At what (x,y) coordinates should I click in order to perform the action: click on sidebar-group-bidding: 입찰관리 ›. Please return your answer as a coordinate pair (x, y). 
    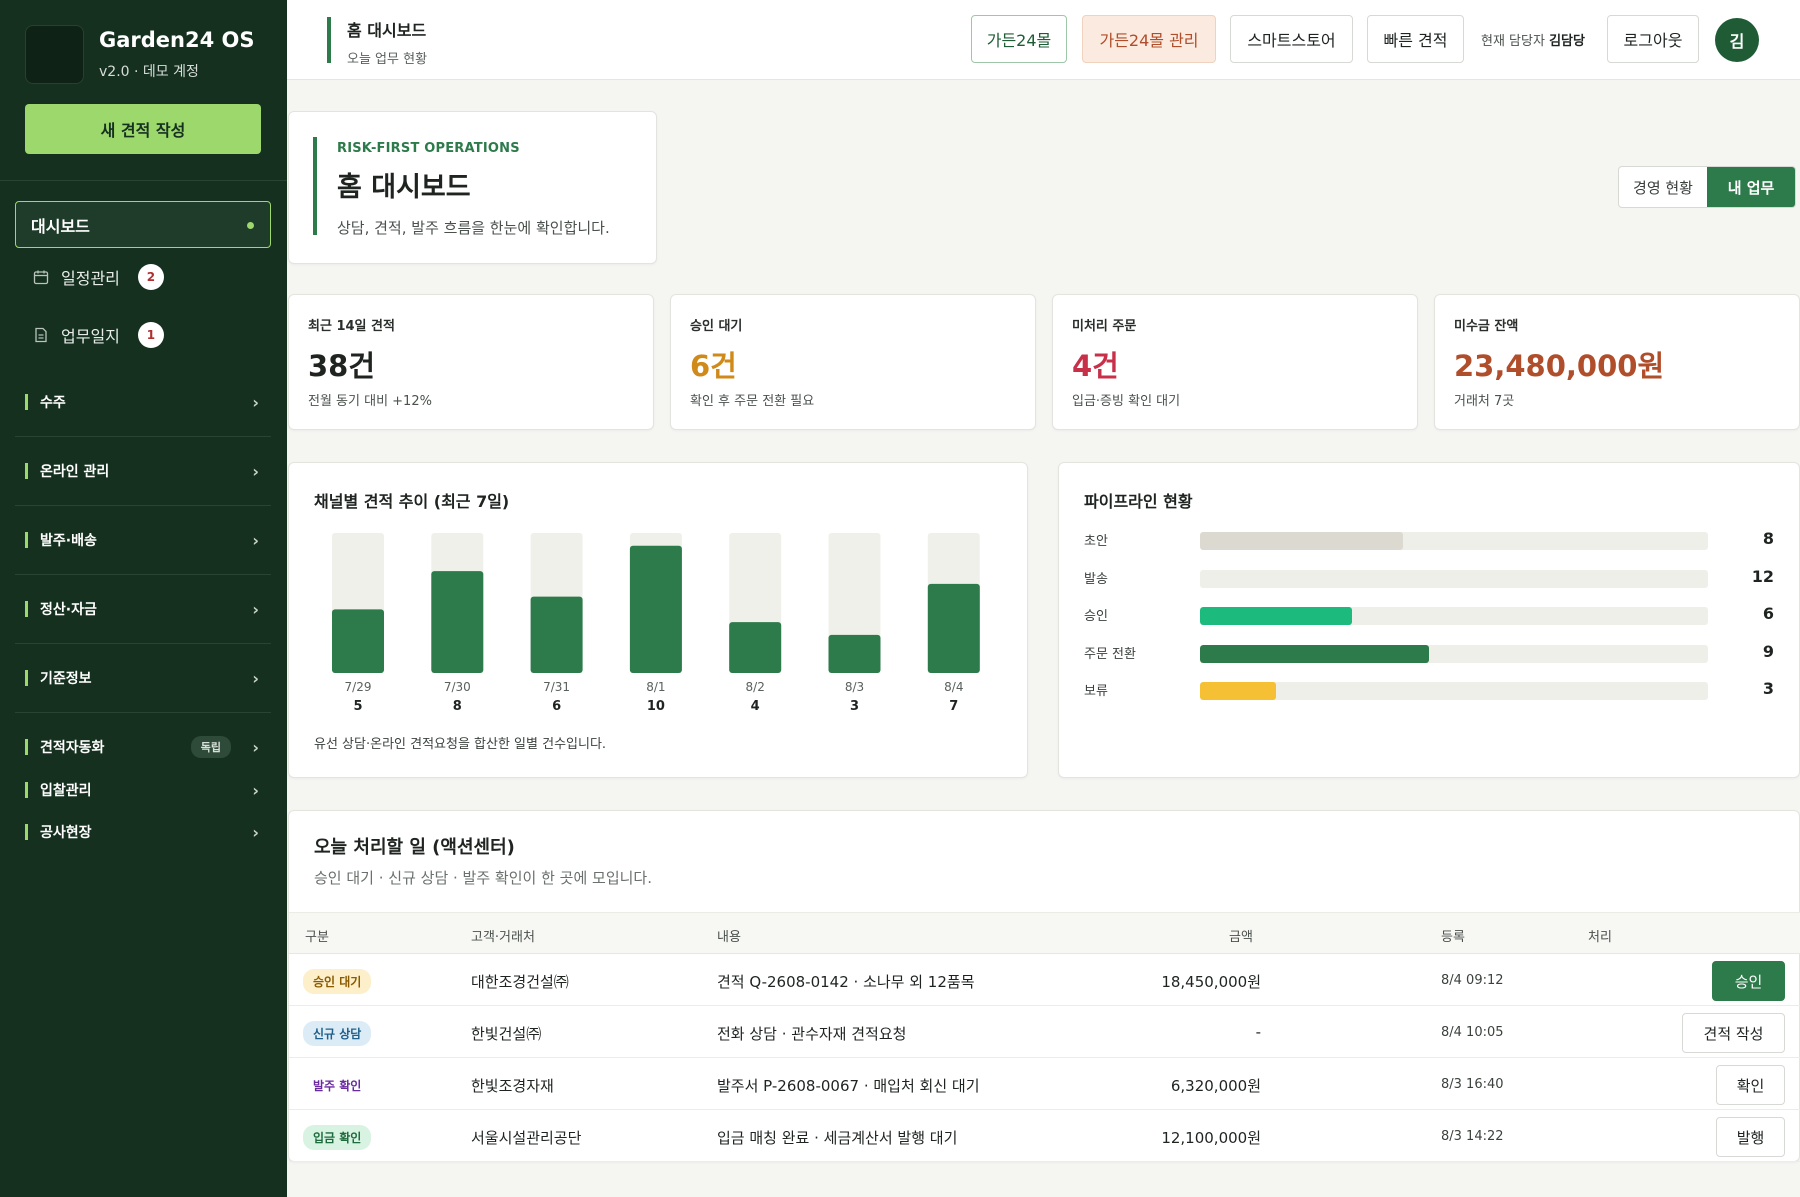
    Looking at the image, I should click on (148, 790).